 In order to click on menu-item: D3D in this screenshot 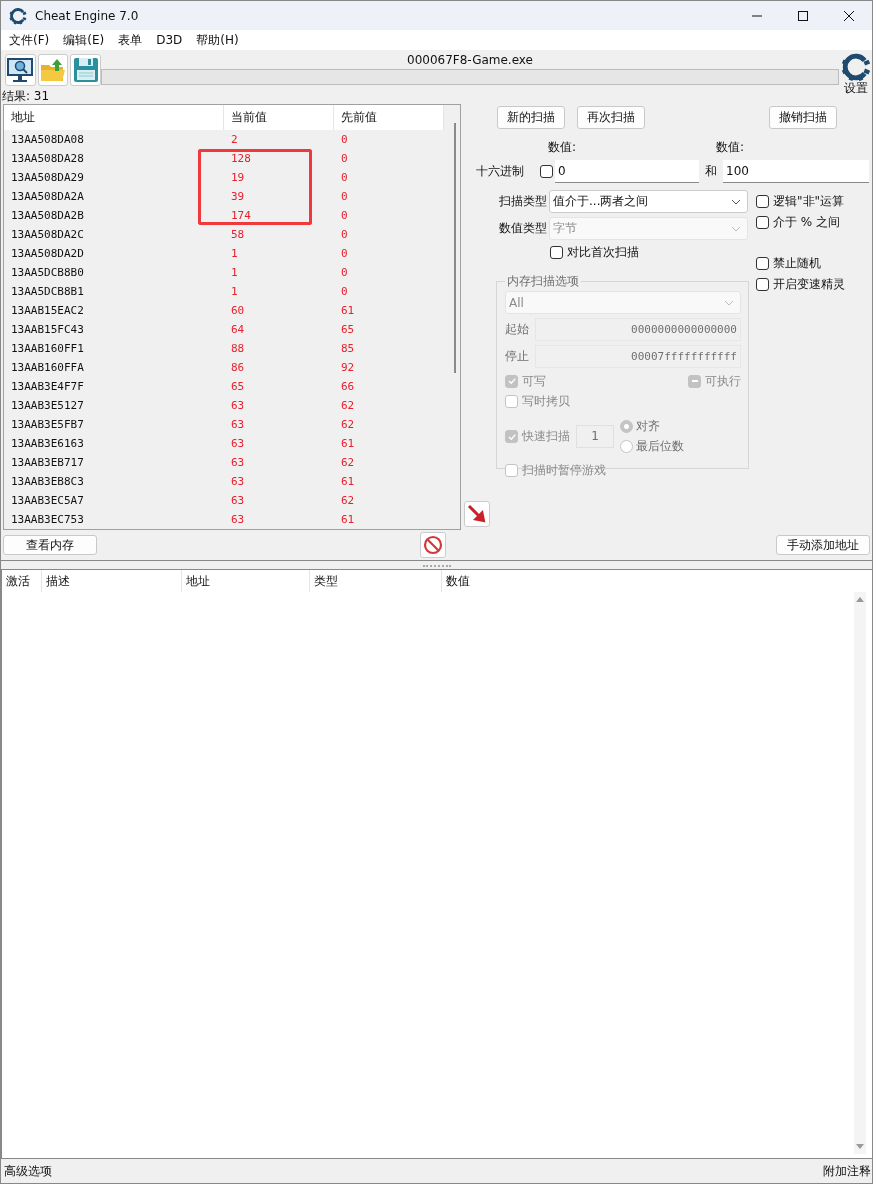, I will do `click(169, 40)`.